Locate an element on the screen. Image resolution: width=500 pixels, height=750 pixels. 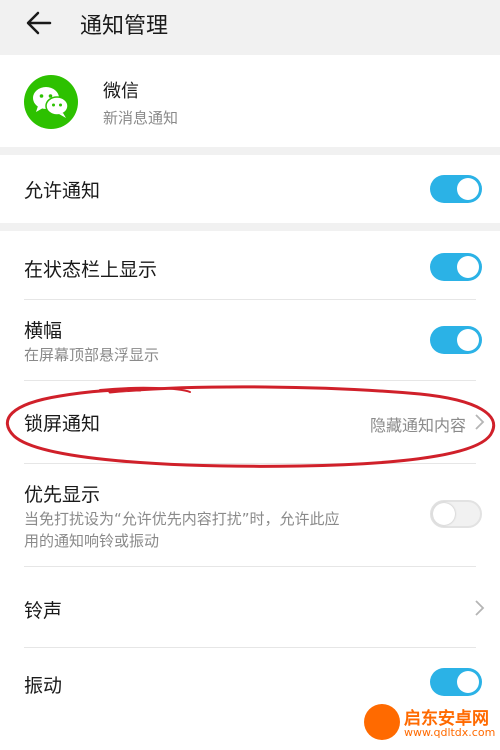
banner-toggle is located at coordinates (456, 340).